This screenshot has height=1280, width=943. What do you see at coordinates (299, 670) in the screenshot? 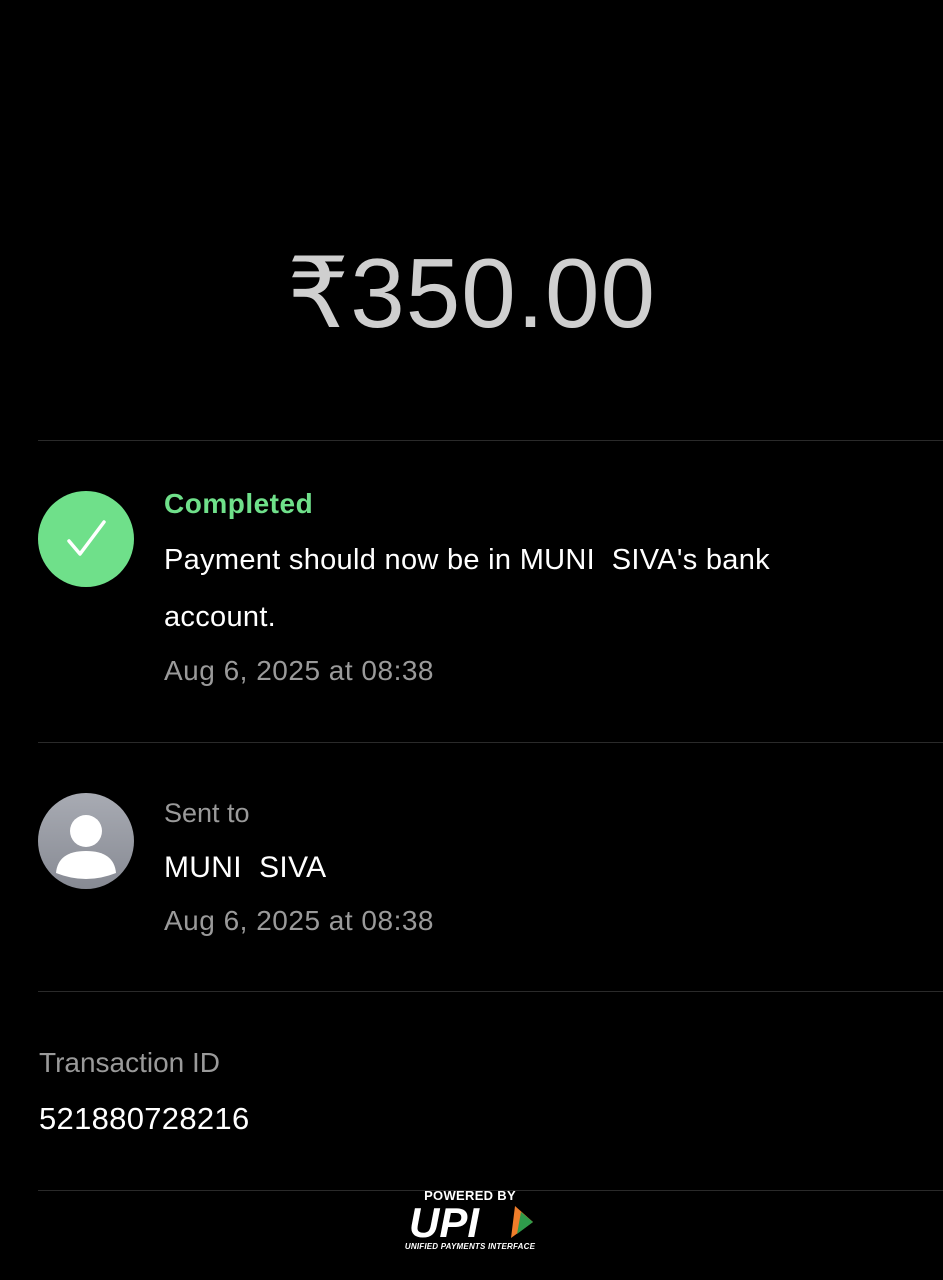
I see `status-timestamp: Aug 6, 2025 at 08:38` at bounding box center [299, 670].